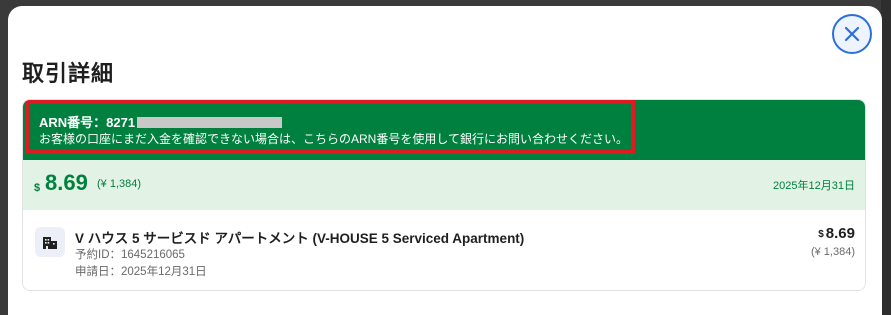 The width and height of the screenshot is (891, 315). Describe the element at coordinates (141, 272) in the screenshot. I see `request-date: 申請日：2025年12月31日` at that location.